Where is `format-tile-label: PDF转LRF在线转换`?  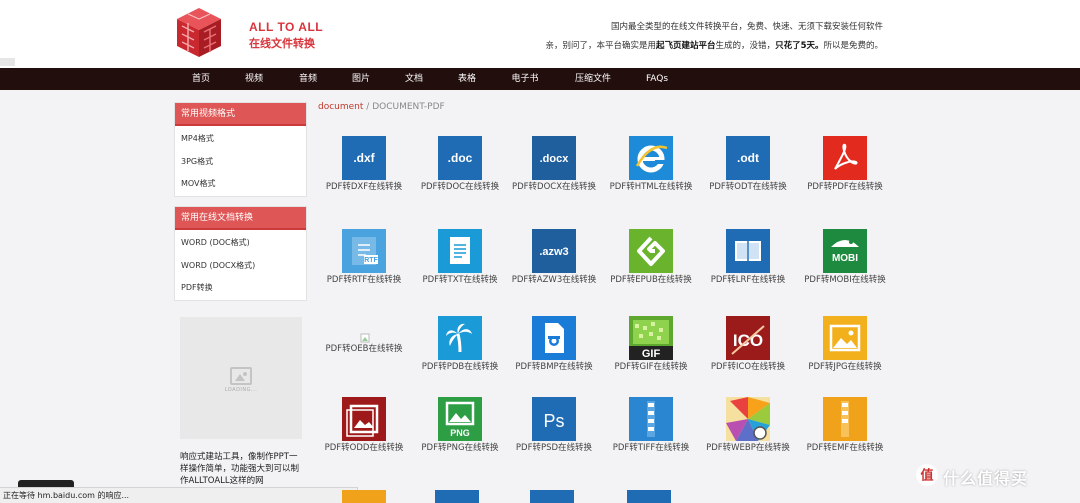
format-tile-label: PDF转LRF在线转换 is located at coordinates (748, 280).